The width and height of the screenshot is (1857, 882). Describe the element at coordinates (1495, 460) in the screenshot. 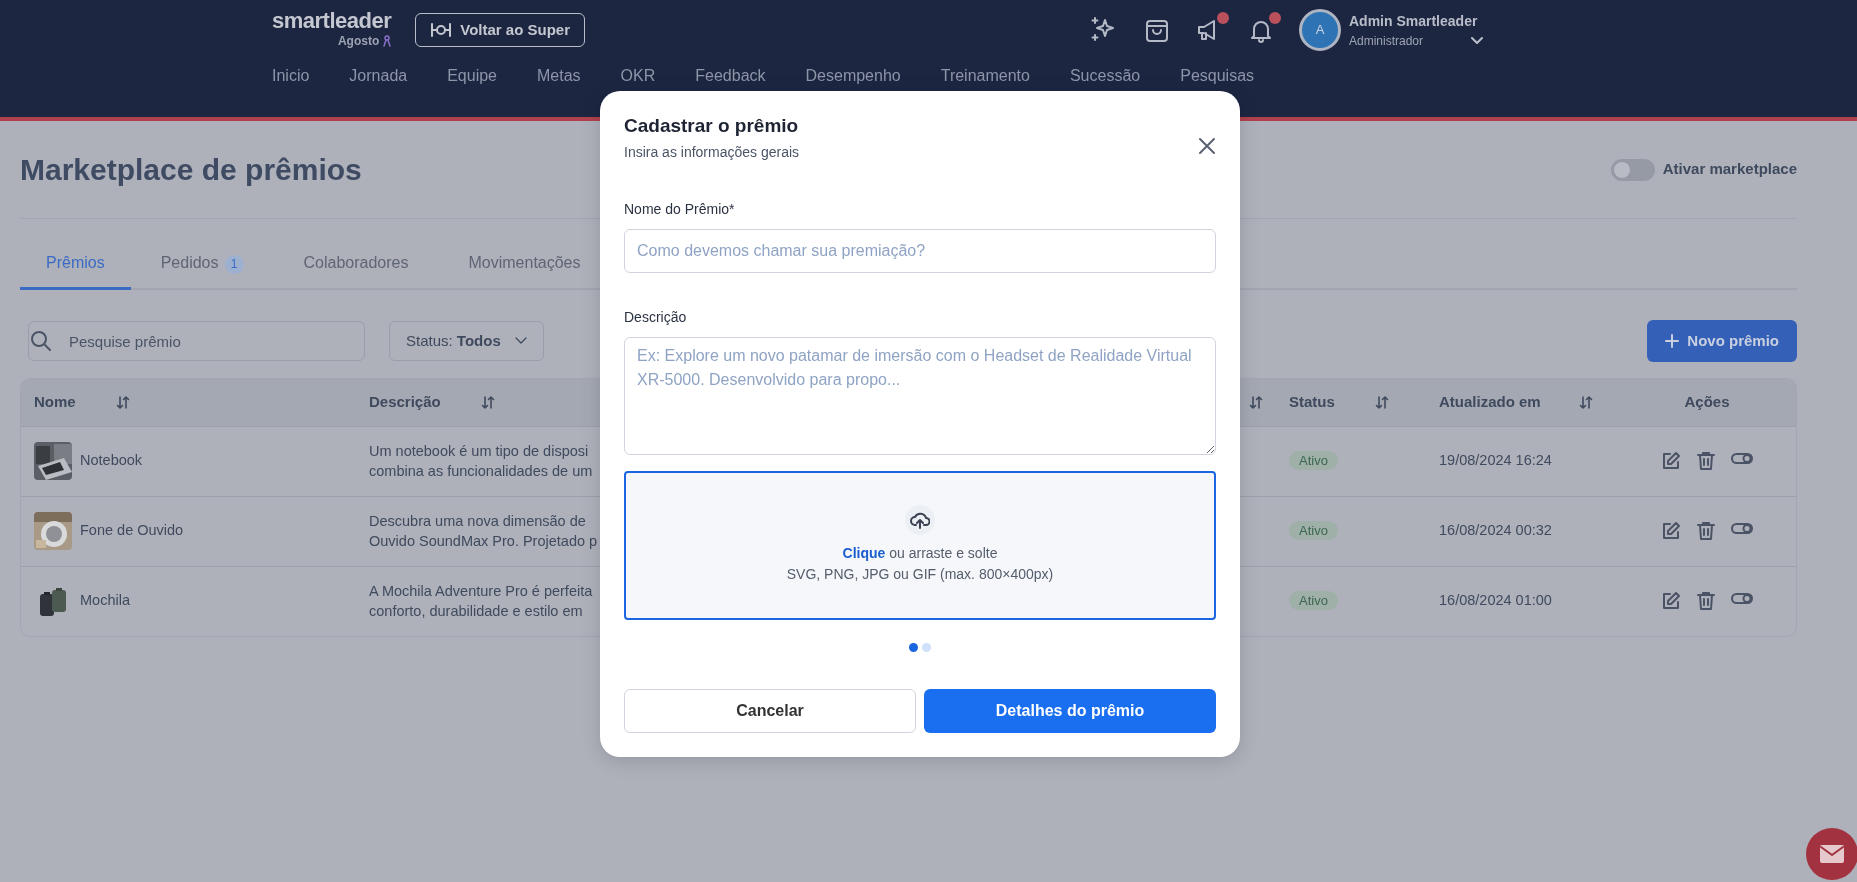

I see `date-text: 19/08/2024 16:24` at that location.